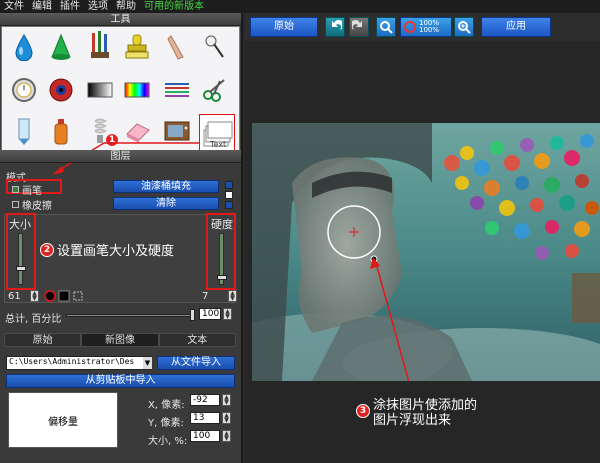  I want to click on hardness-label: 硬度, so click(222, 224).